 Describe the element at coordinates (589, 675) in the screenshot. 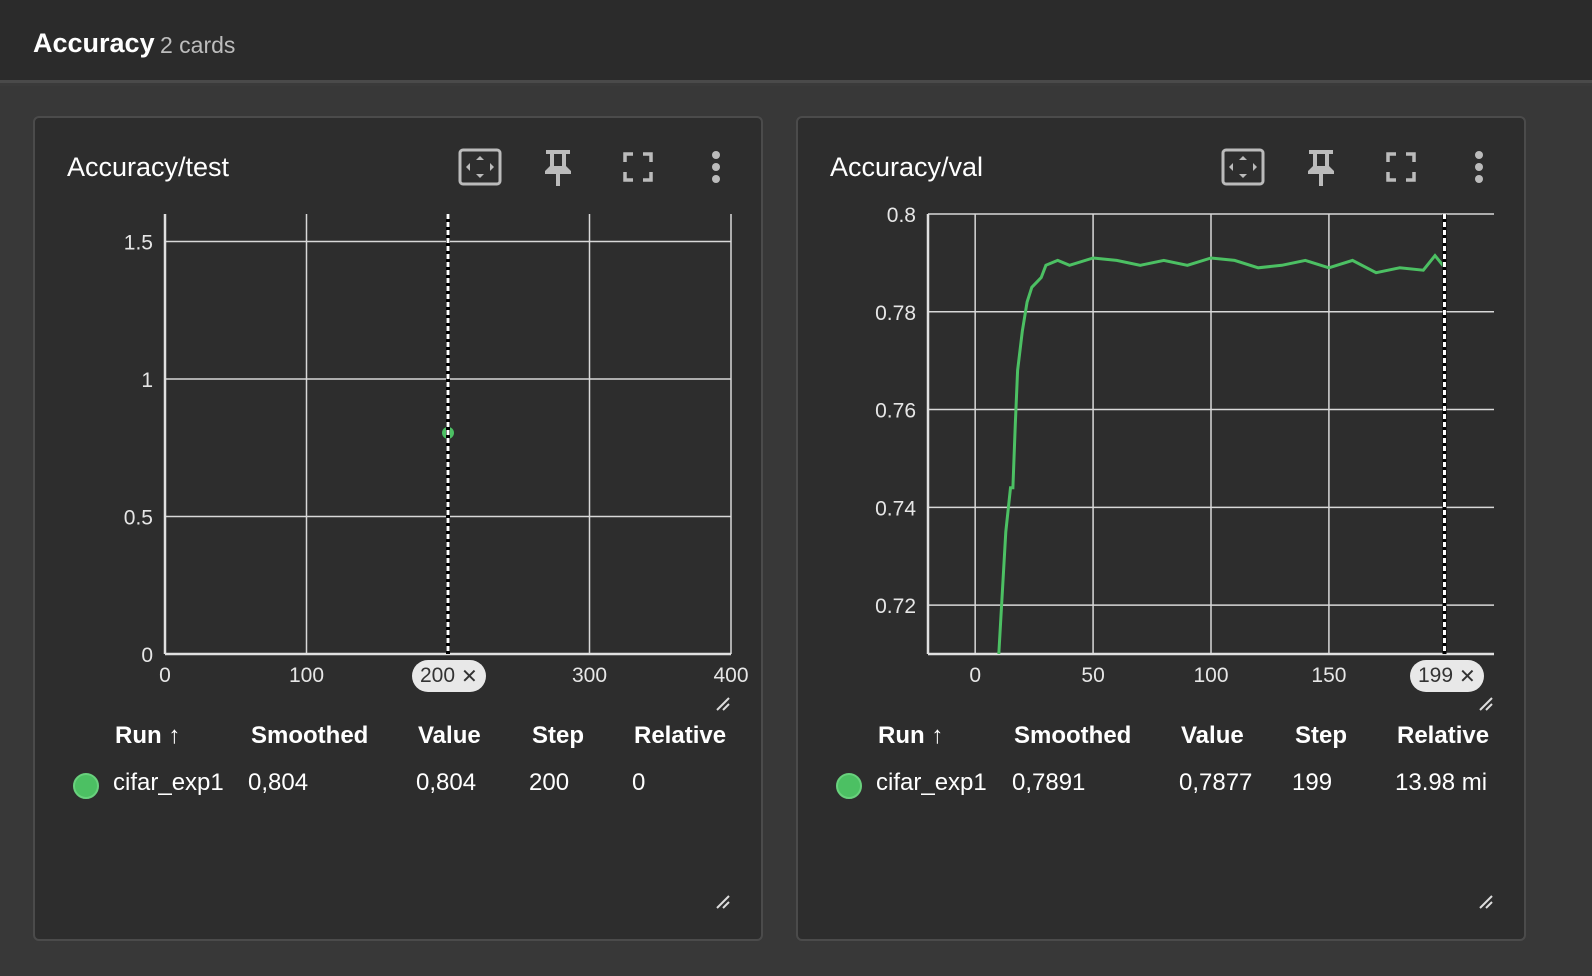

I see `x-tick-label: 300` at that location.